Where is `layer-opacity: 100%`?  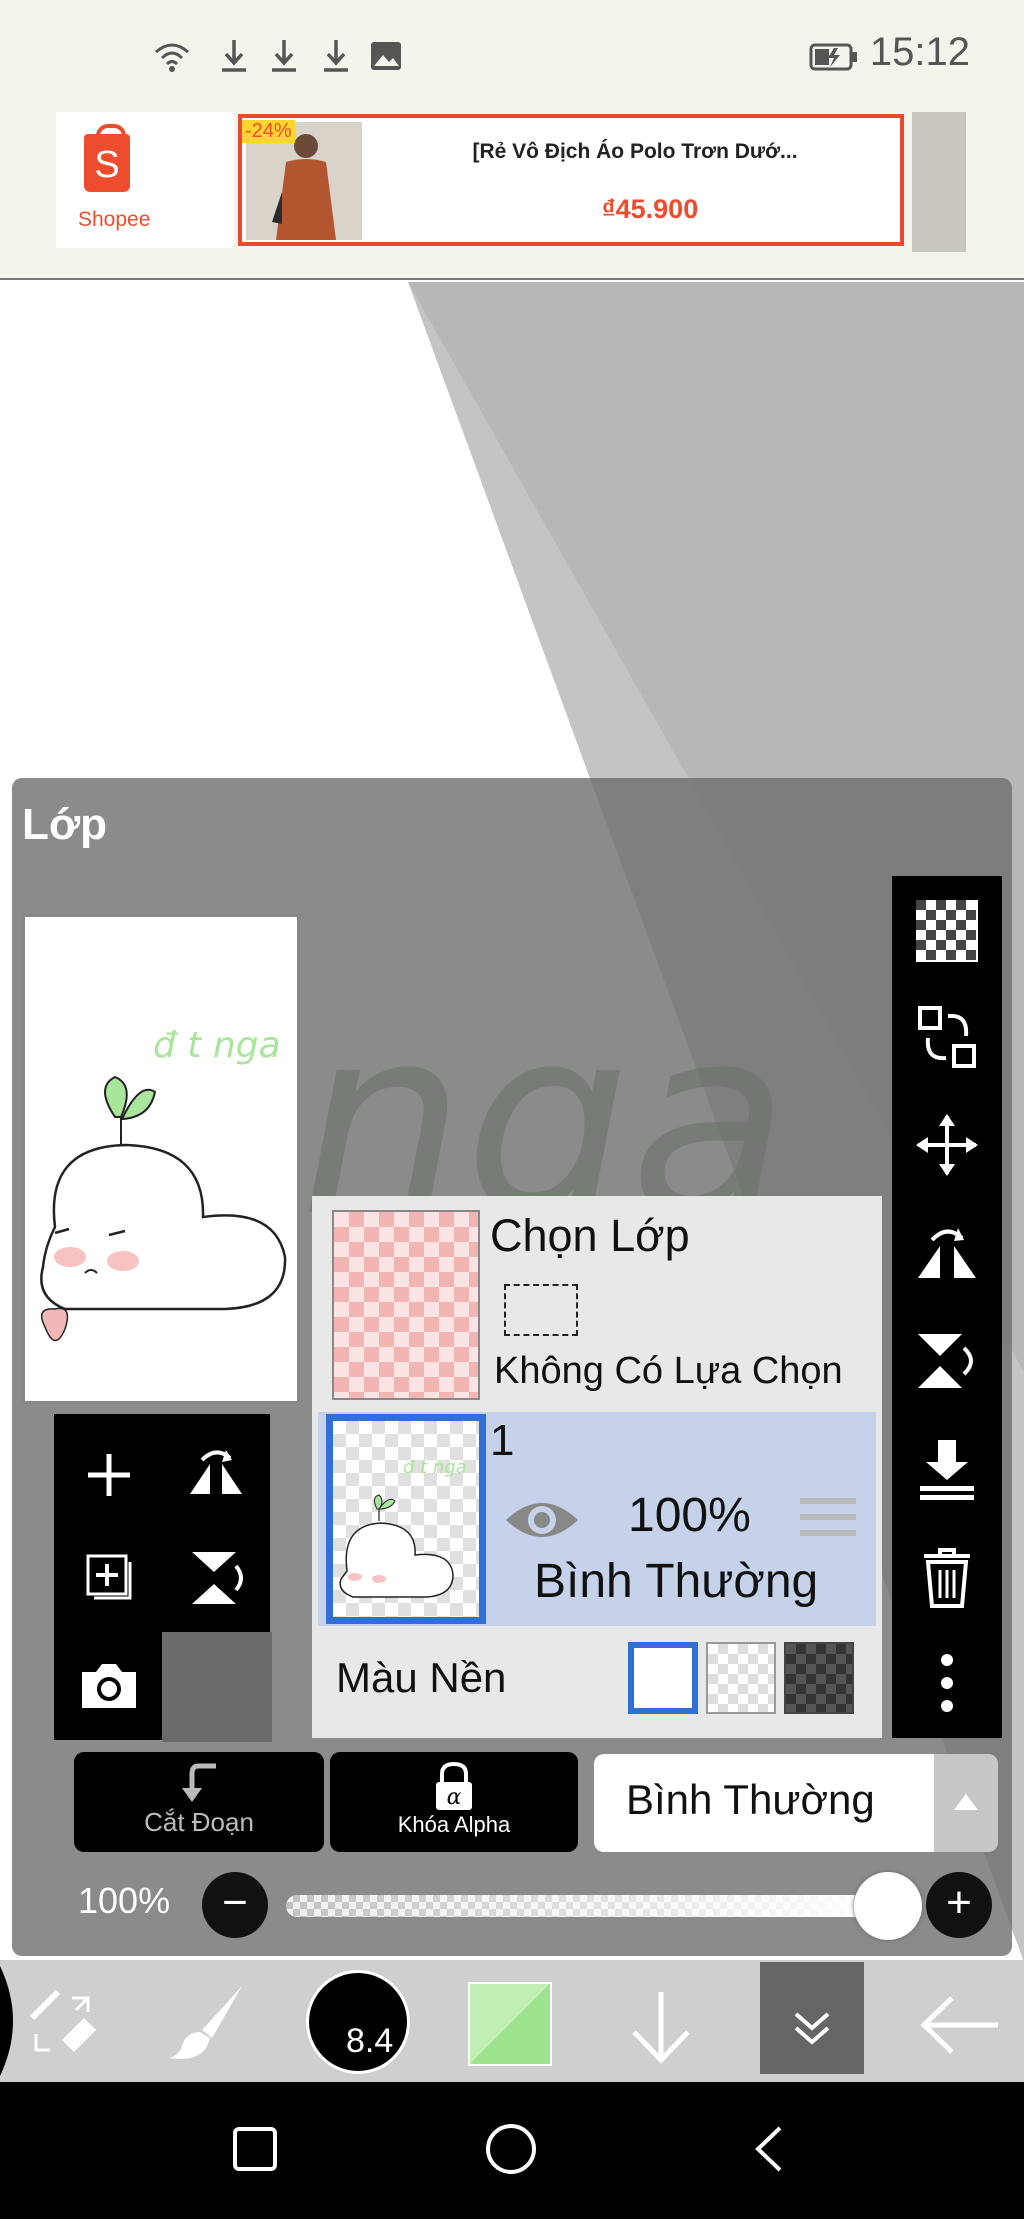
layer-opacity: 100% is located at coordinates (689, 1515).